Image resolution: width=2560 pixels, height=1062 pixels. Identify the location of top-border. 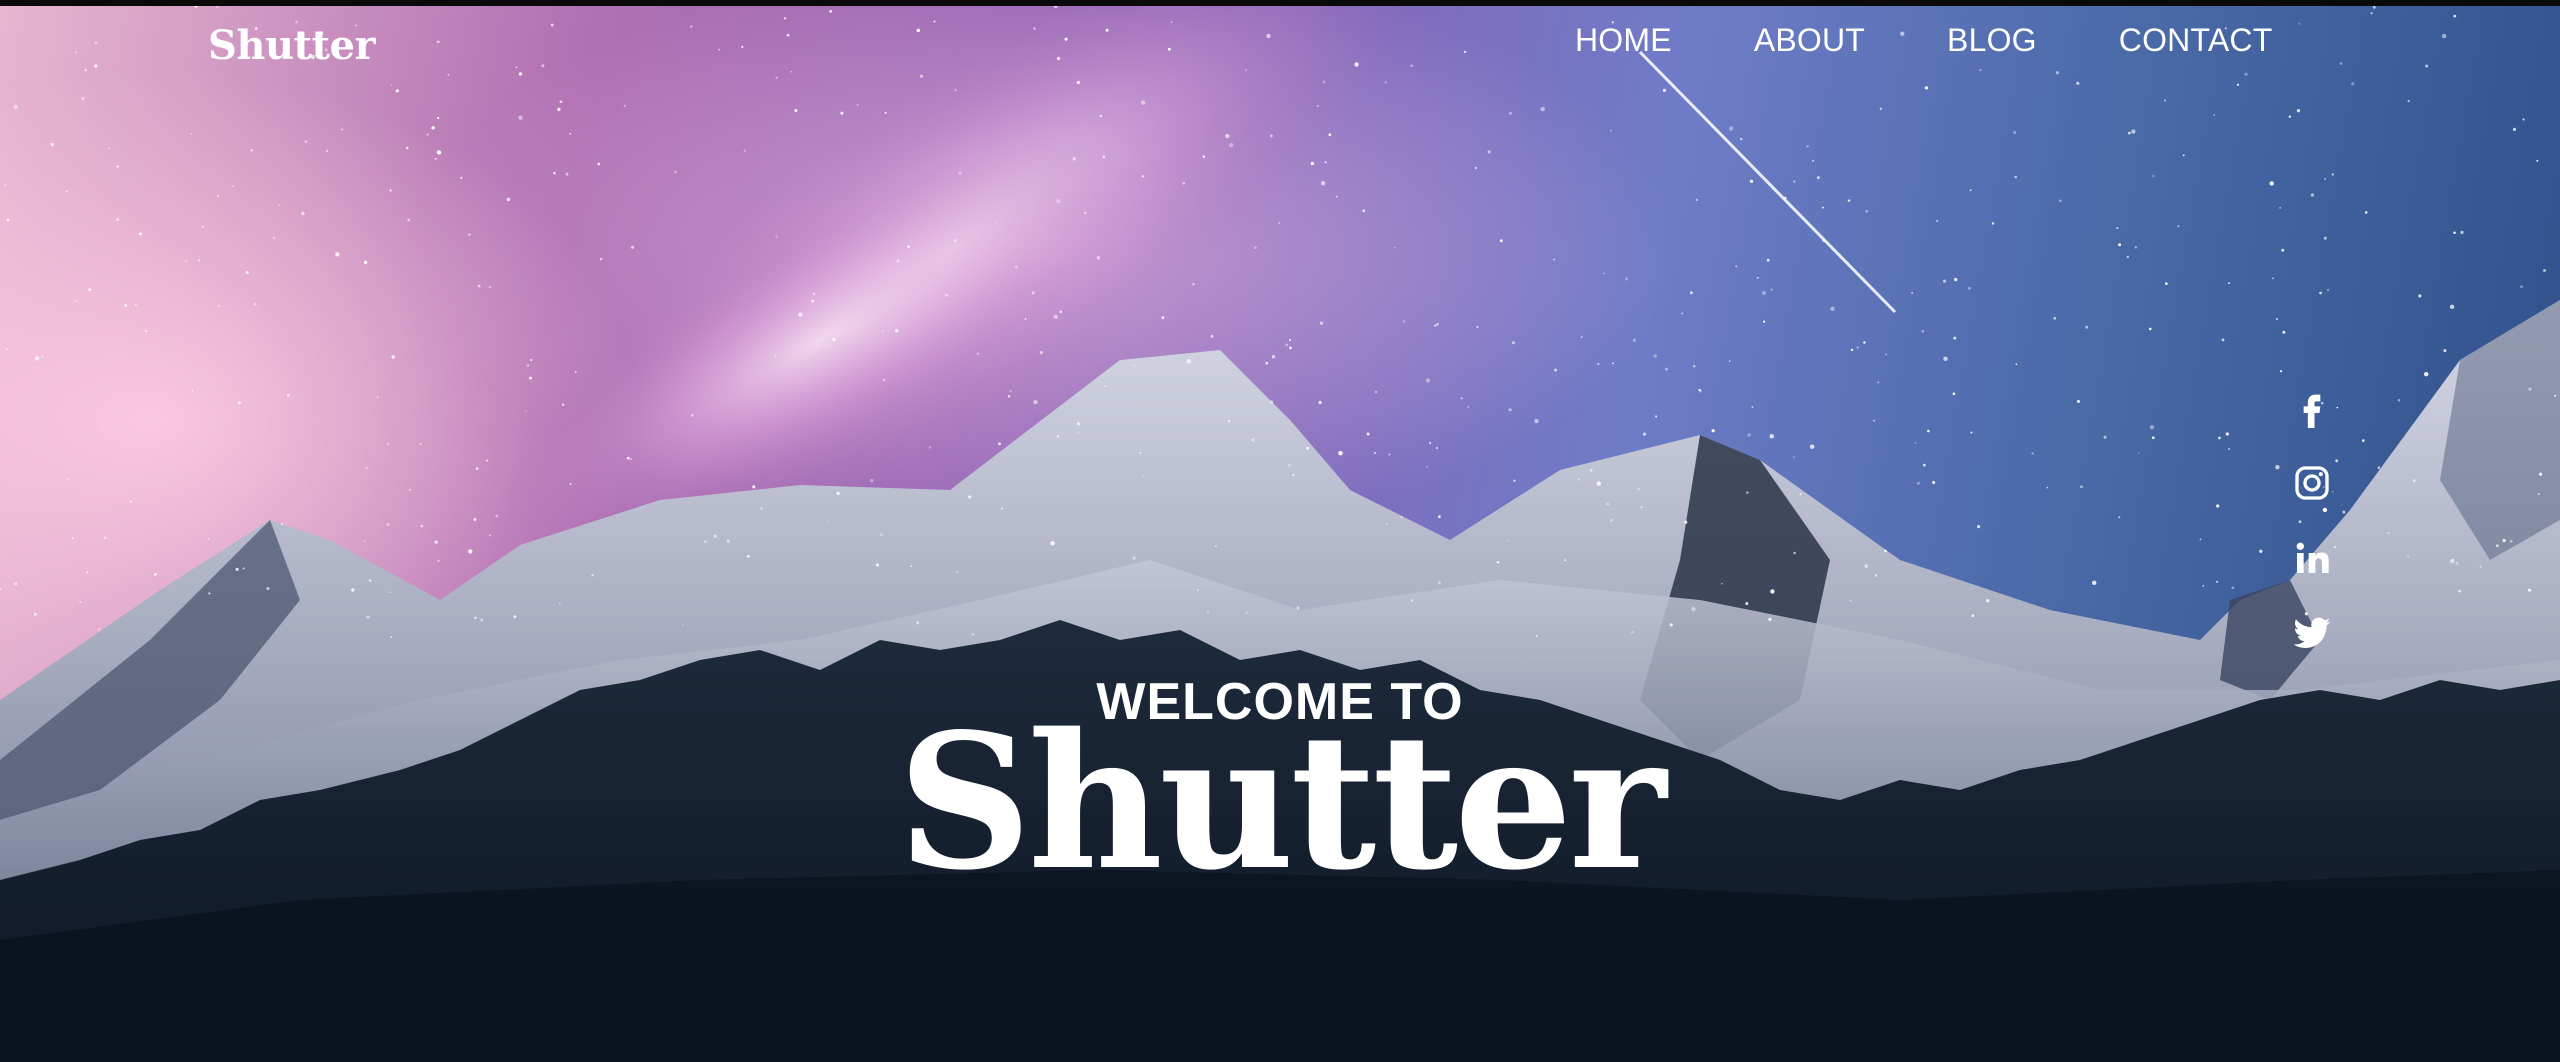
(1280, 3).